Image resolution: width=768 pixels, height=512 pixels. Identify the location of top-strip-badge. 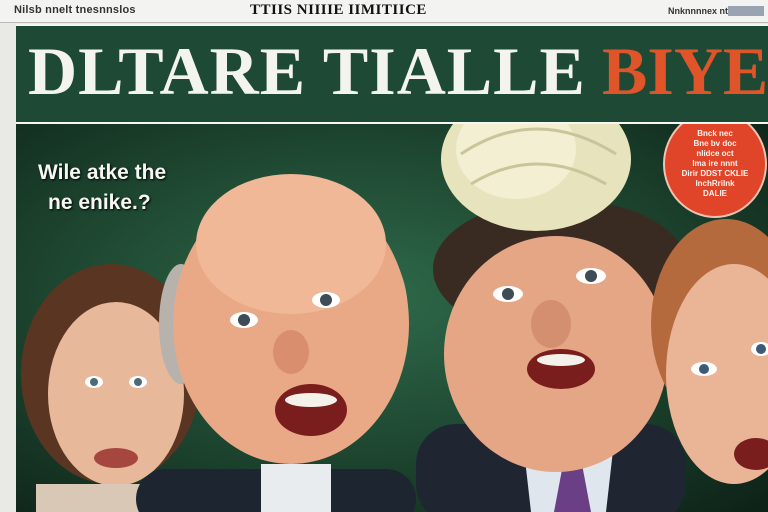
(746, 11).